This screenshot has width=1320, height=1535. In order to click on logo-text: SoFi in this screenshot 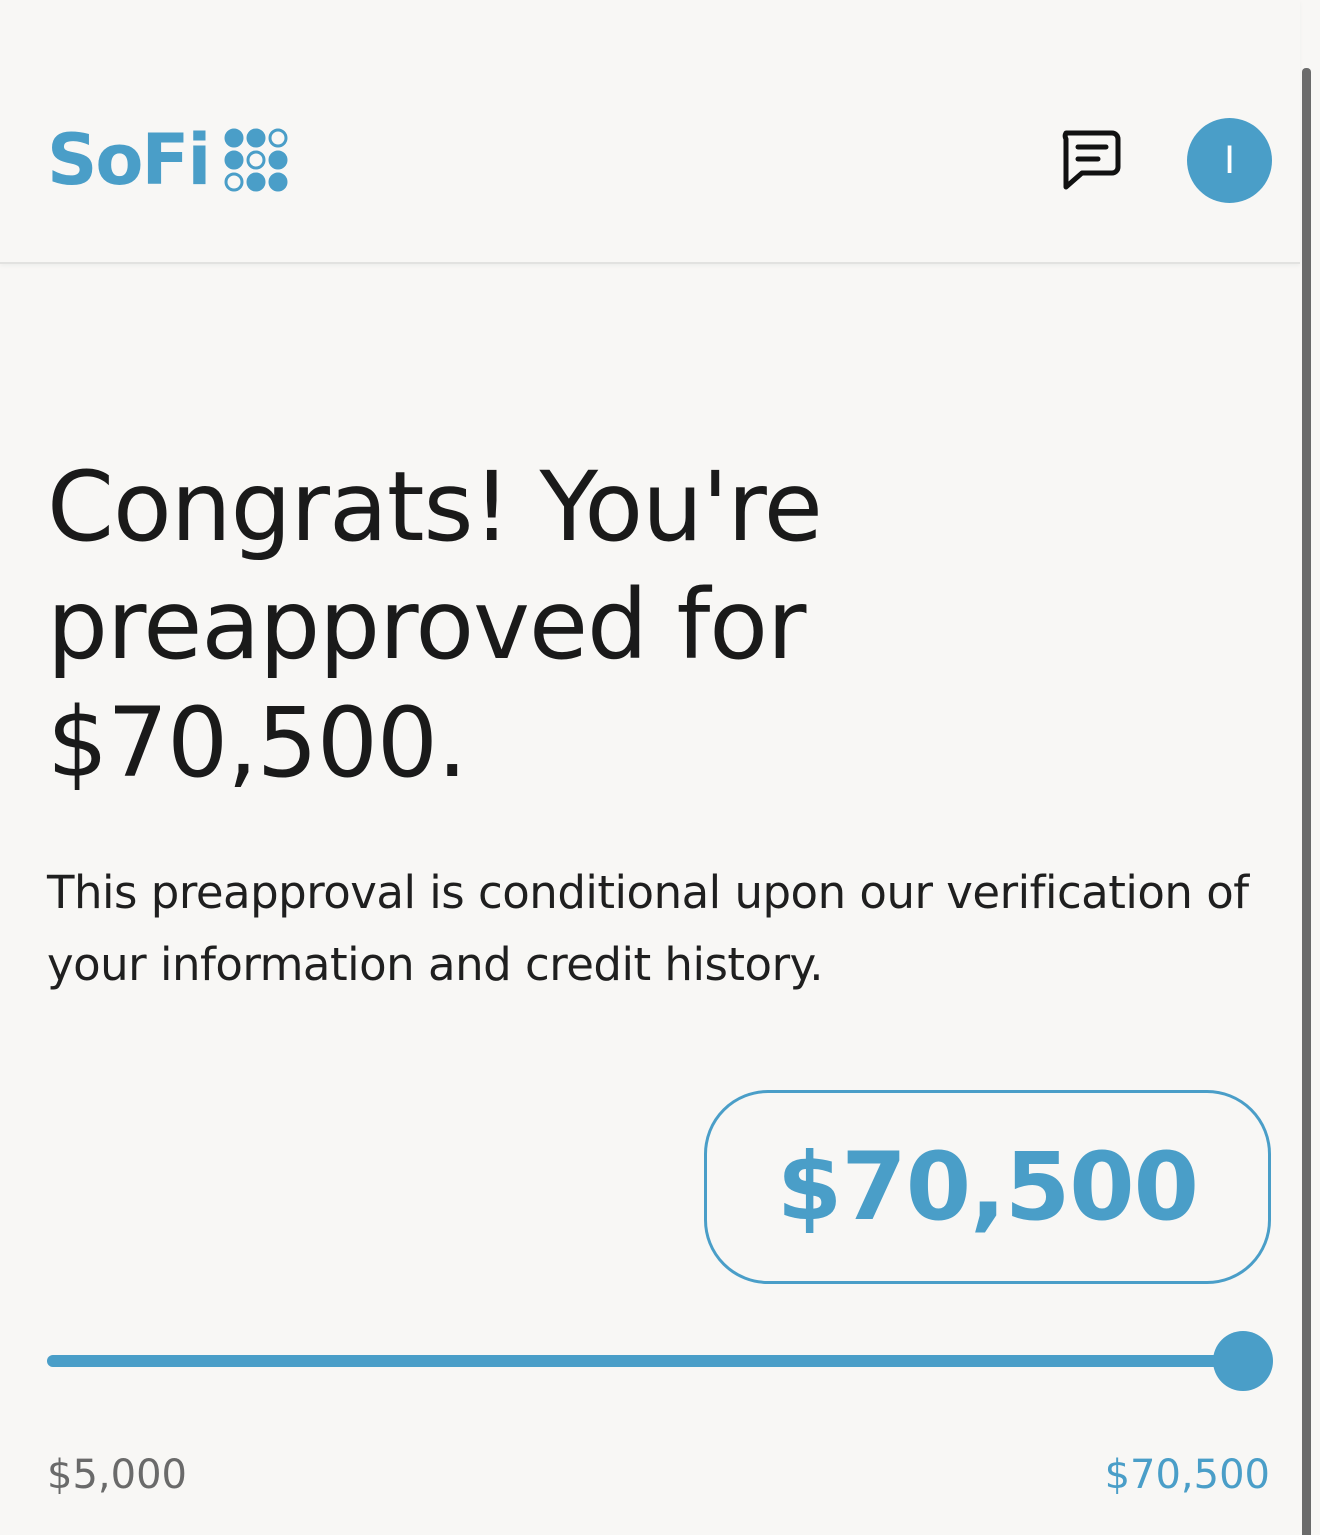, I will do `click(129, 160)`.